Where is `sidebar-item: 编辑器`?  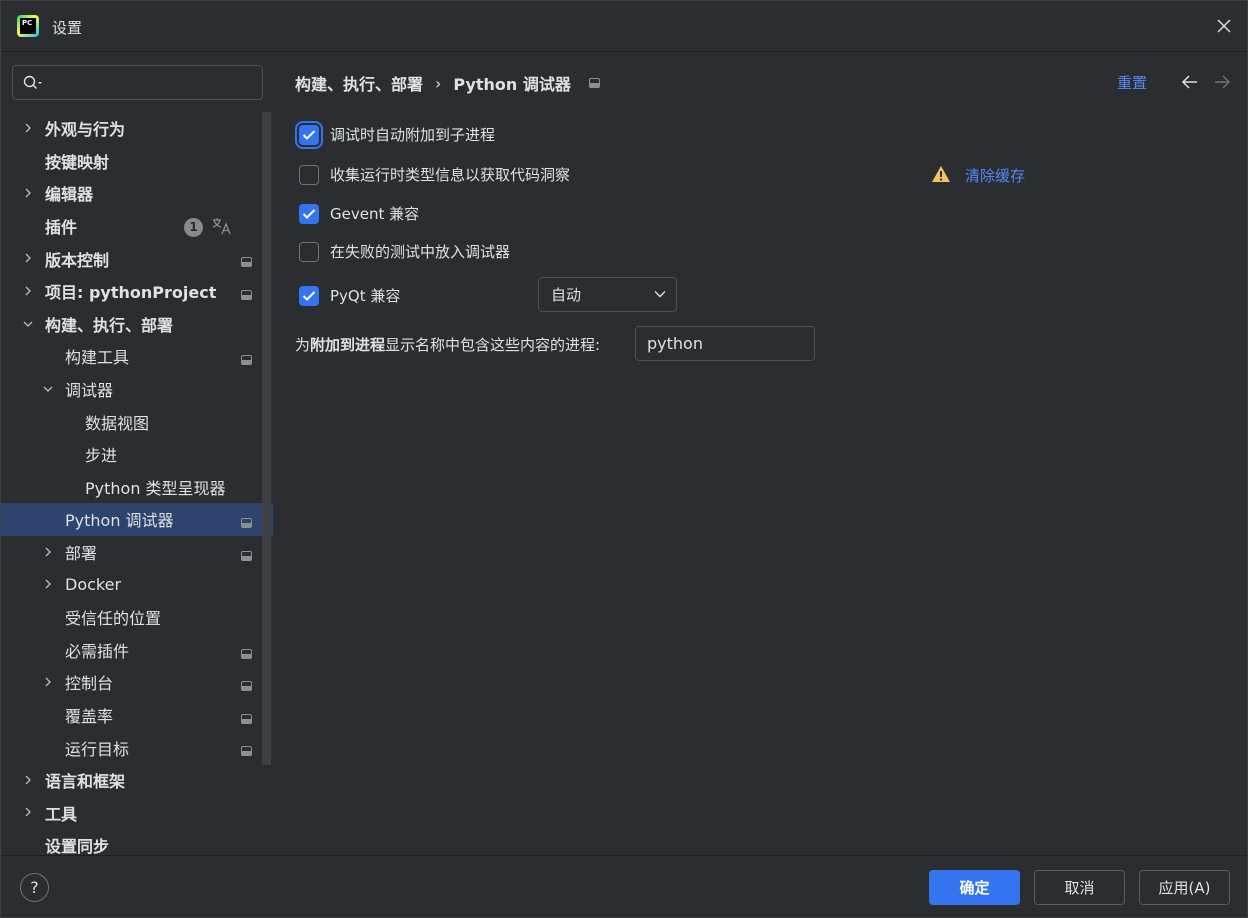 sidebar-item: 编辑器 is located at coordinates (137, 193).